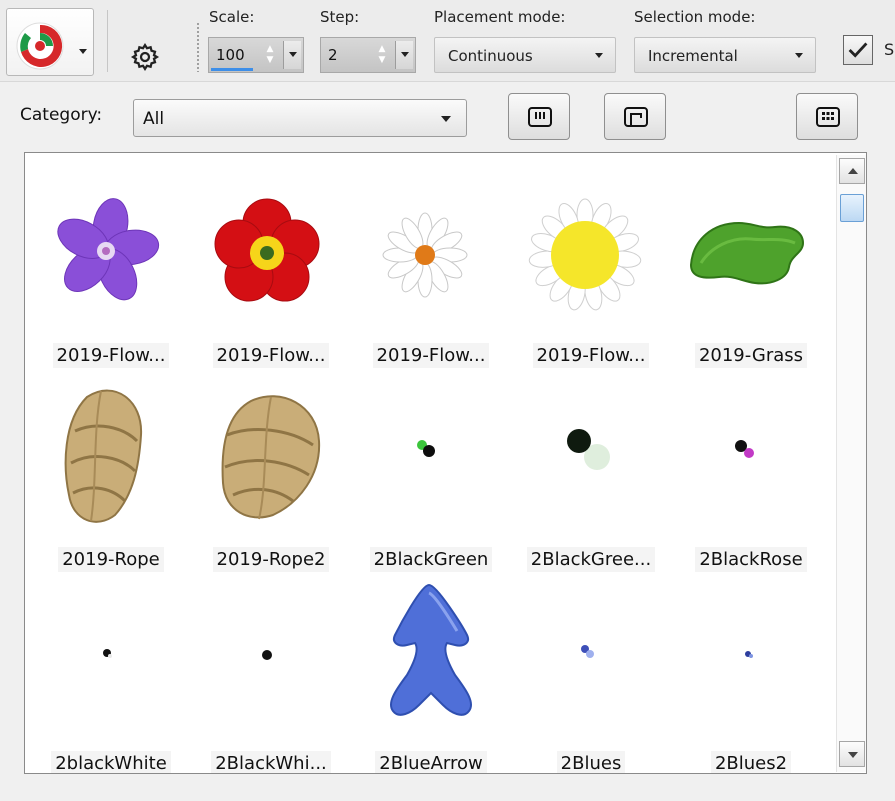 Image resolution: width=895 pixels, height=801 pixels. Describe the element at coordinates (111, 674) in the screenshot. I see `tube-item: 2blackWhite` at that location.